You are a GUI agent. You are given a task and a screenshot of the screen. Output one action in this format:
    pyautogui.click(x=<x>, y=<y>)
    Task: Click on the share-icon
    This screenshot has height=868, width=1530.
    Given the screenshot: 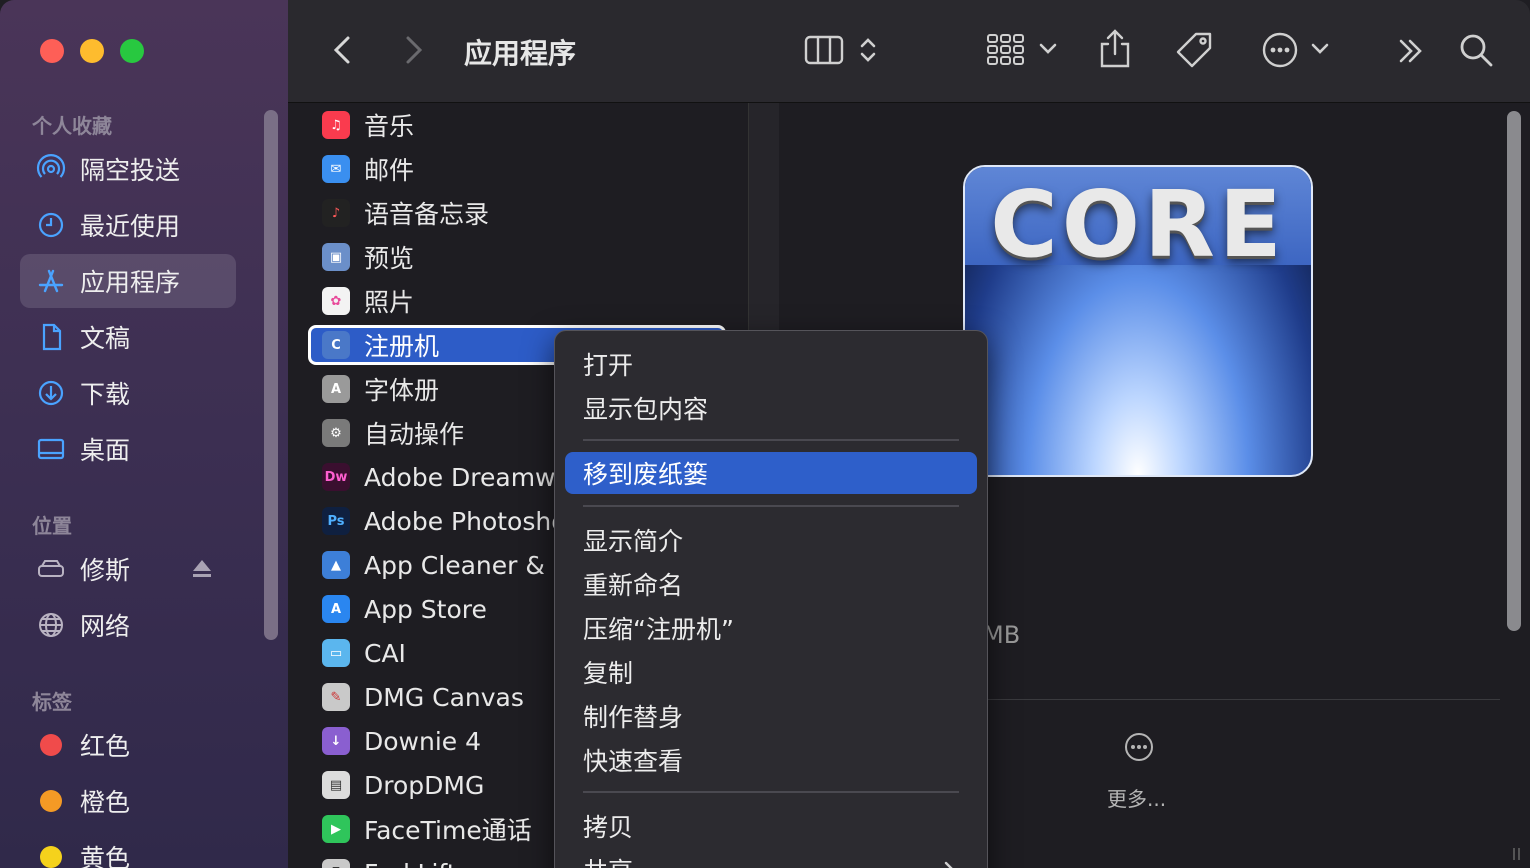 What is the action you would take?
    pyautogui.click(x=1115, y=48)
    